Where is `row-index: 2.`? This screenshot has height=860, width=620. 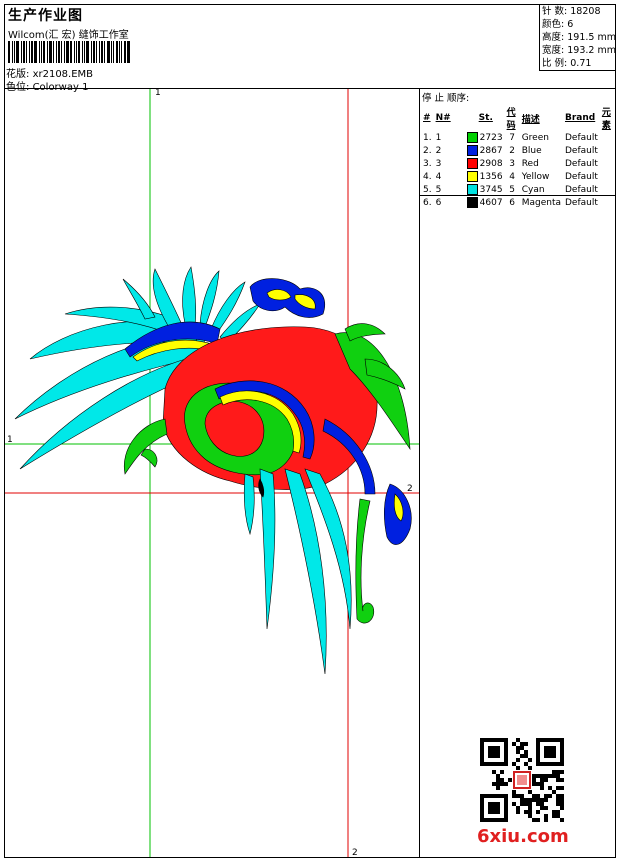 row-index: 2. is located at coordinates (427, 150).